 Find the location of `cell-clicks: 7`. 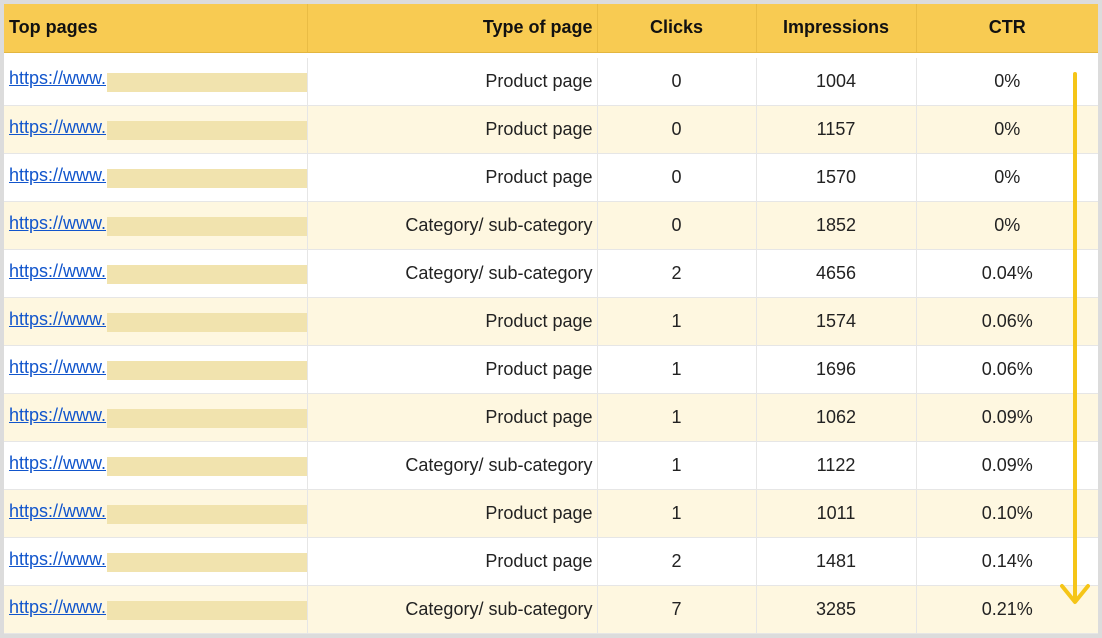

cell-clicks: 7 is located at coordinates (677, 609).